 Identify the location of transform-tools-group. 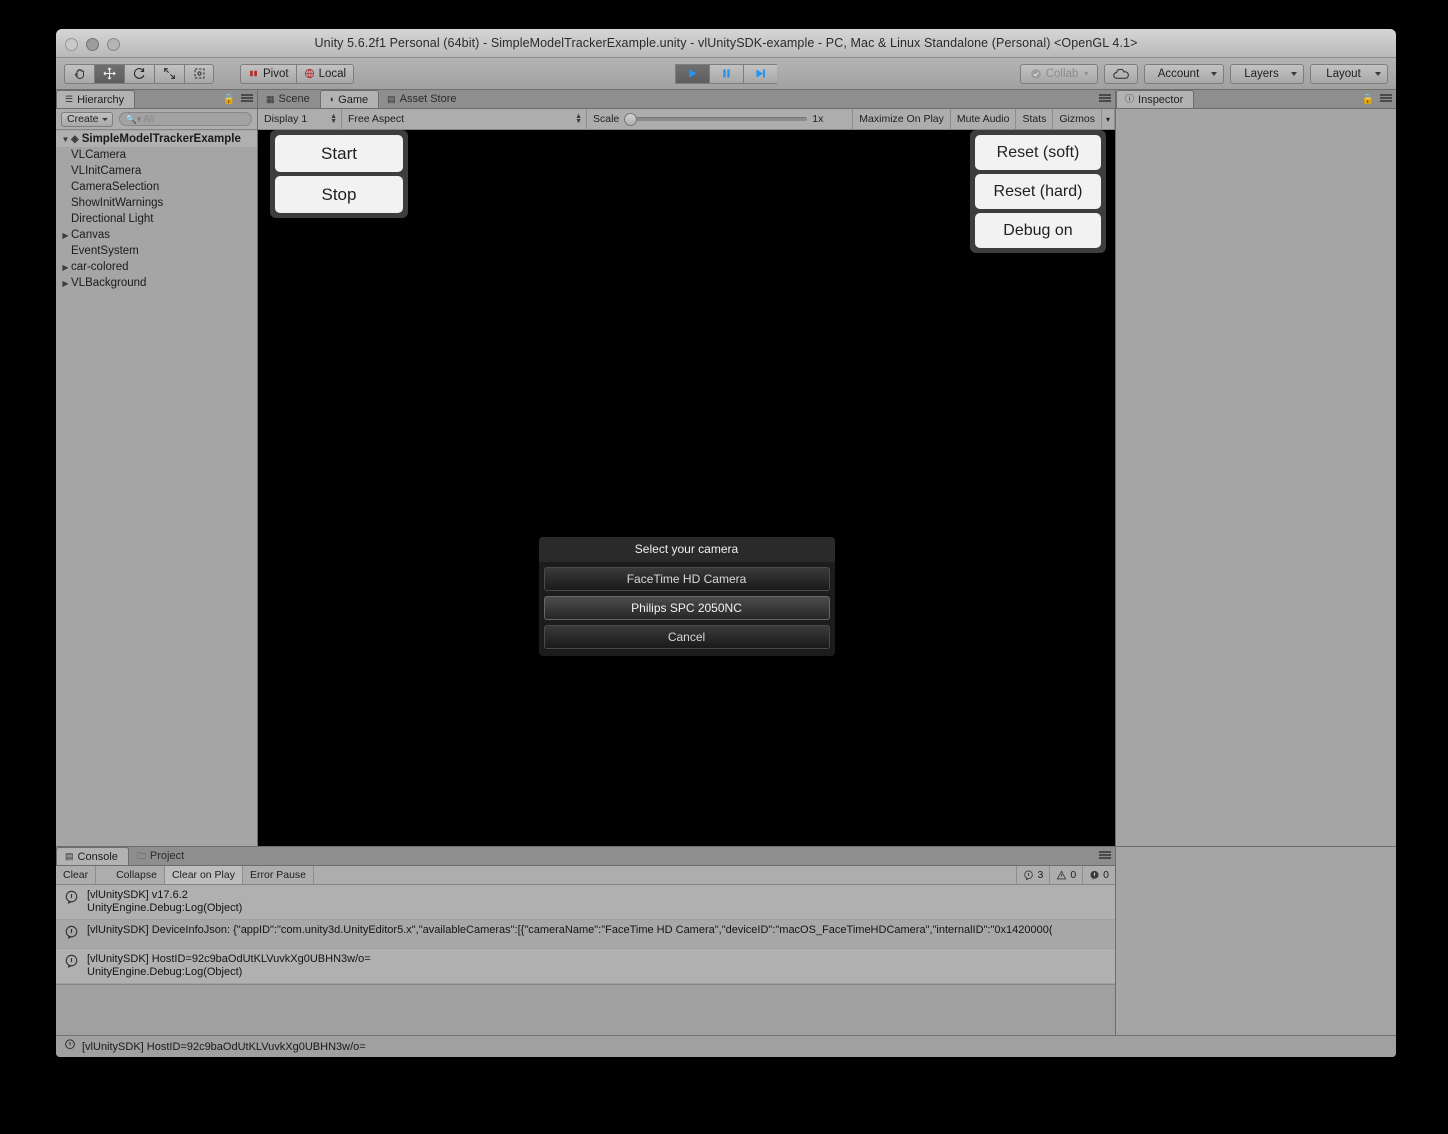
(139, 73).